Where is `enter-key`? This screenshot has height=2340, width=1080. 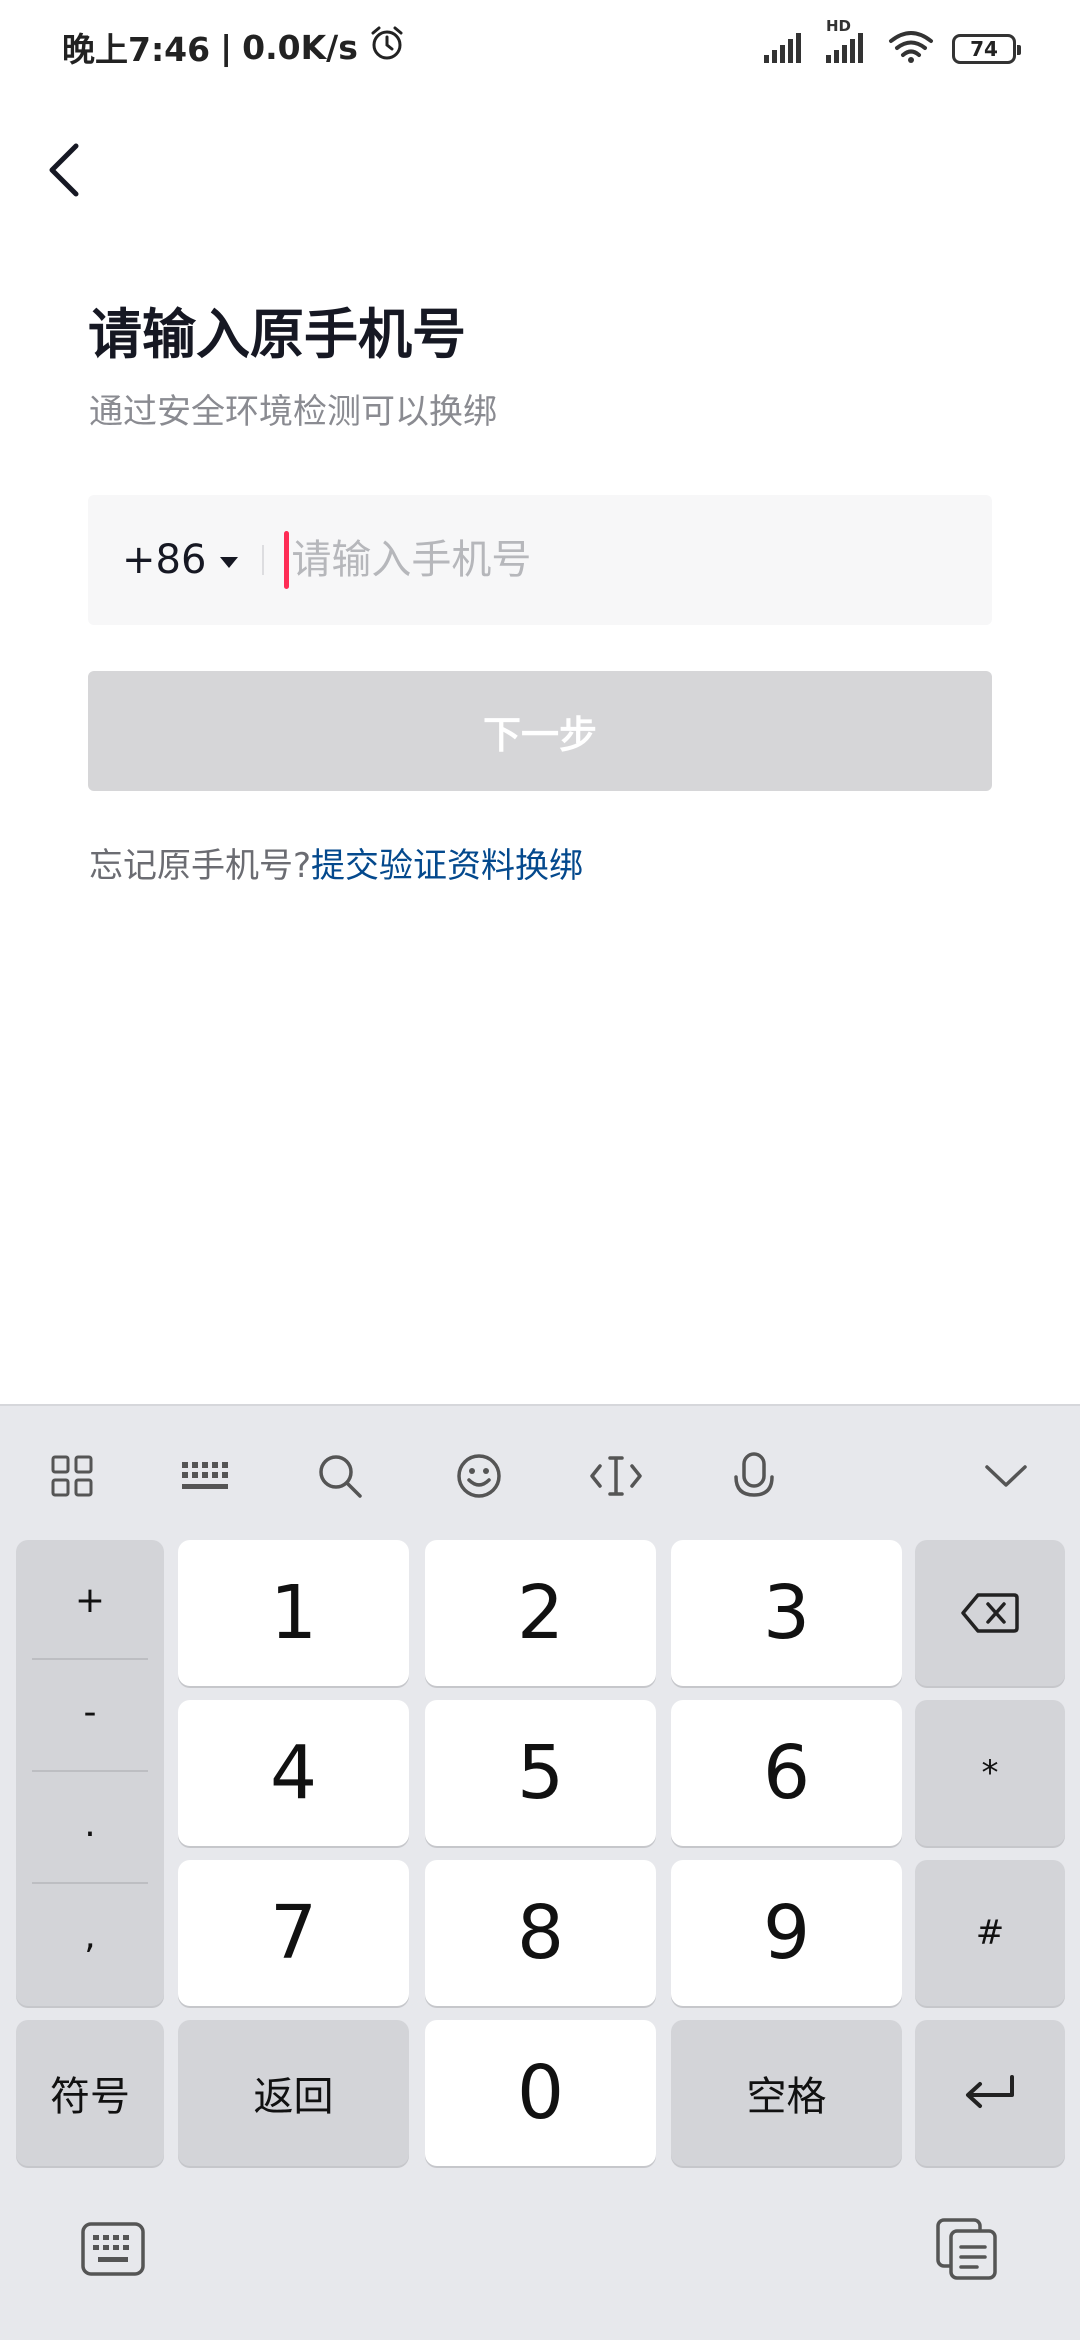 enter-key is located at coordinates (990, 2093).